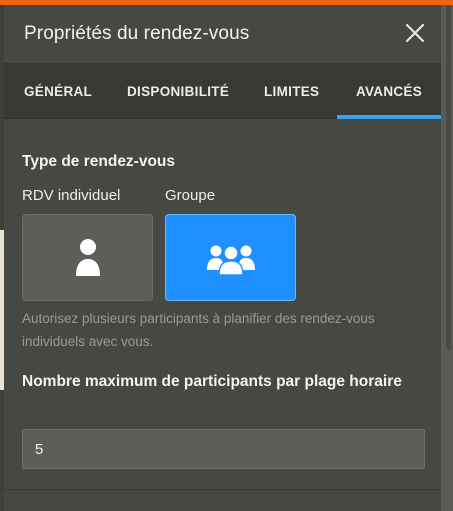 The image size is (453, 511). I want to click on appointment-type-heading: Type de rendez-vous, so click(99, 161).